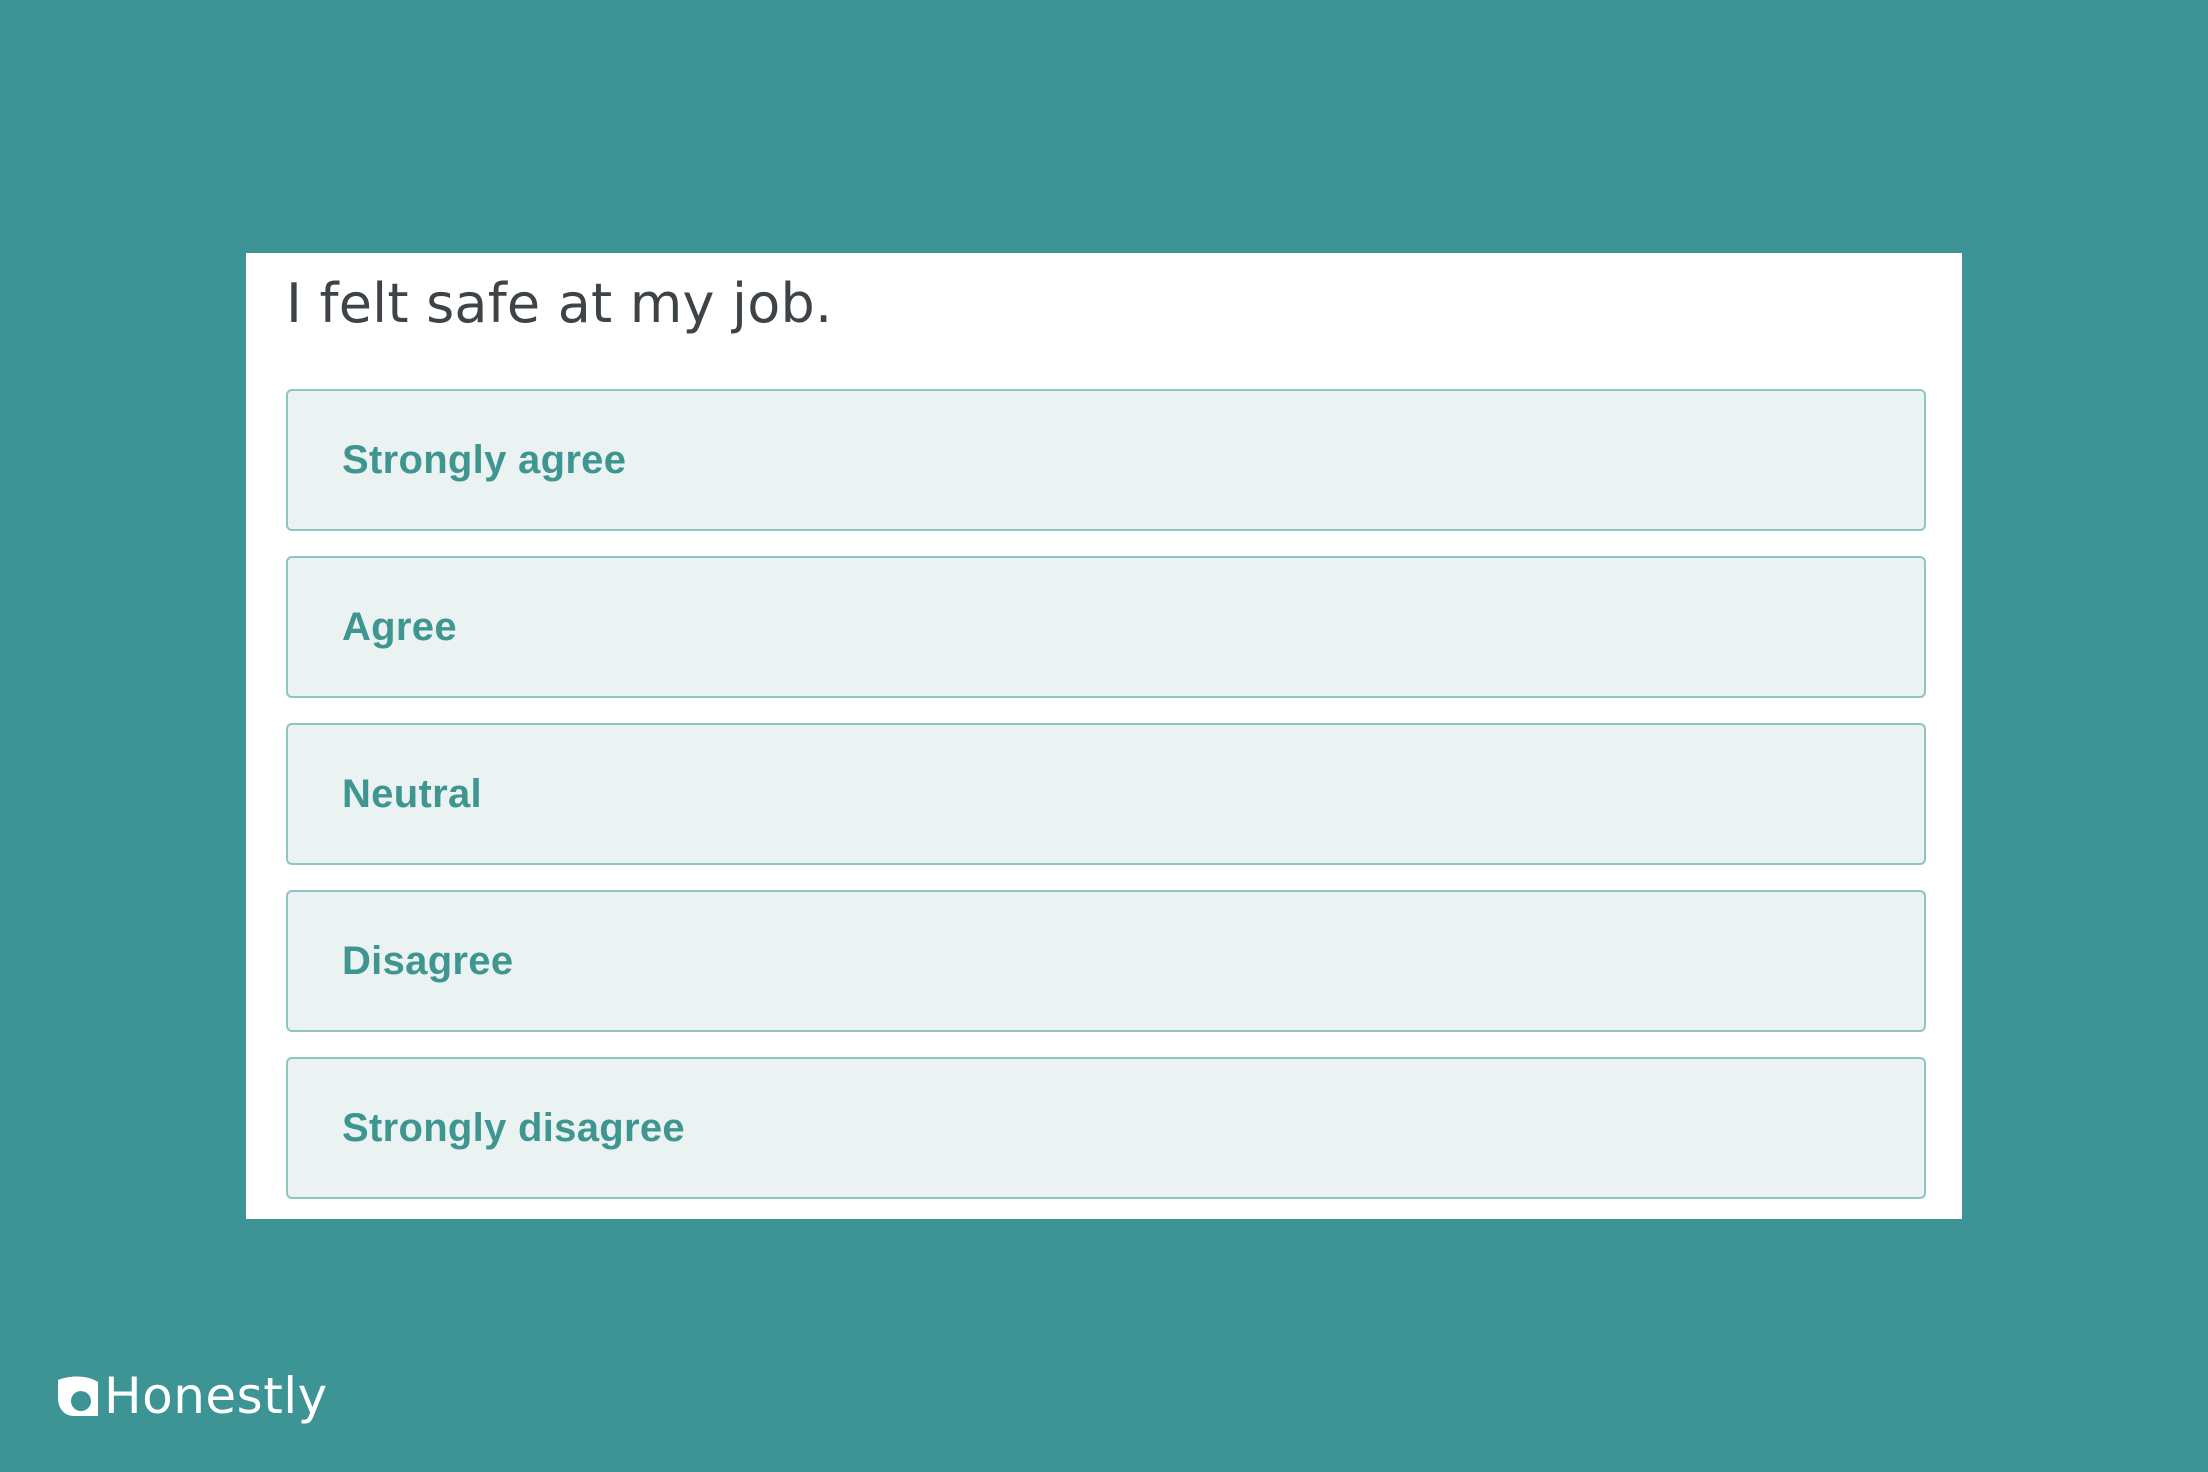 The image size is (2208, 1472). I want to click on option-label: Disagree, so click(428, 960).